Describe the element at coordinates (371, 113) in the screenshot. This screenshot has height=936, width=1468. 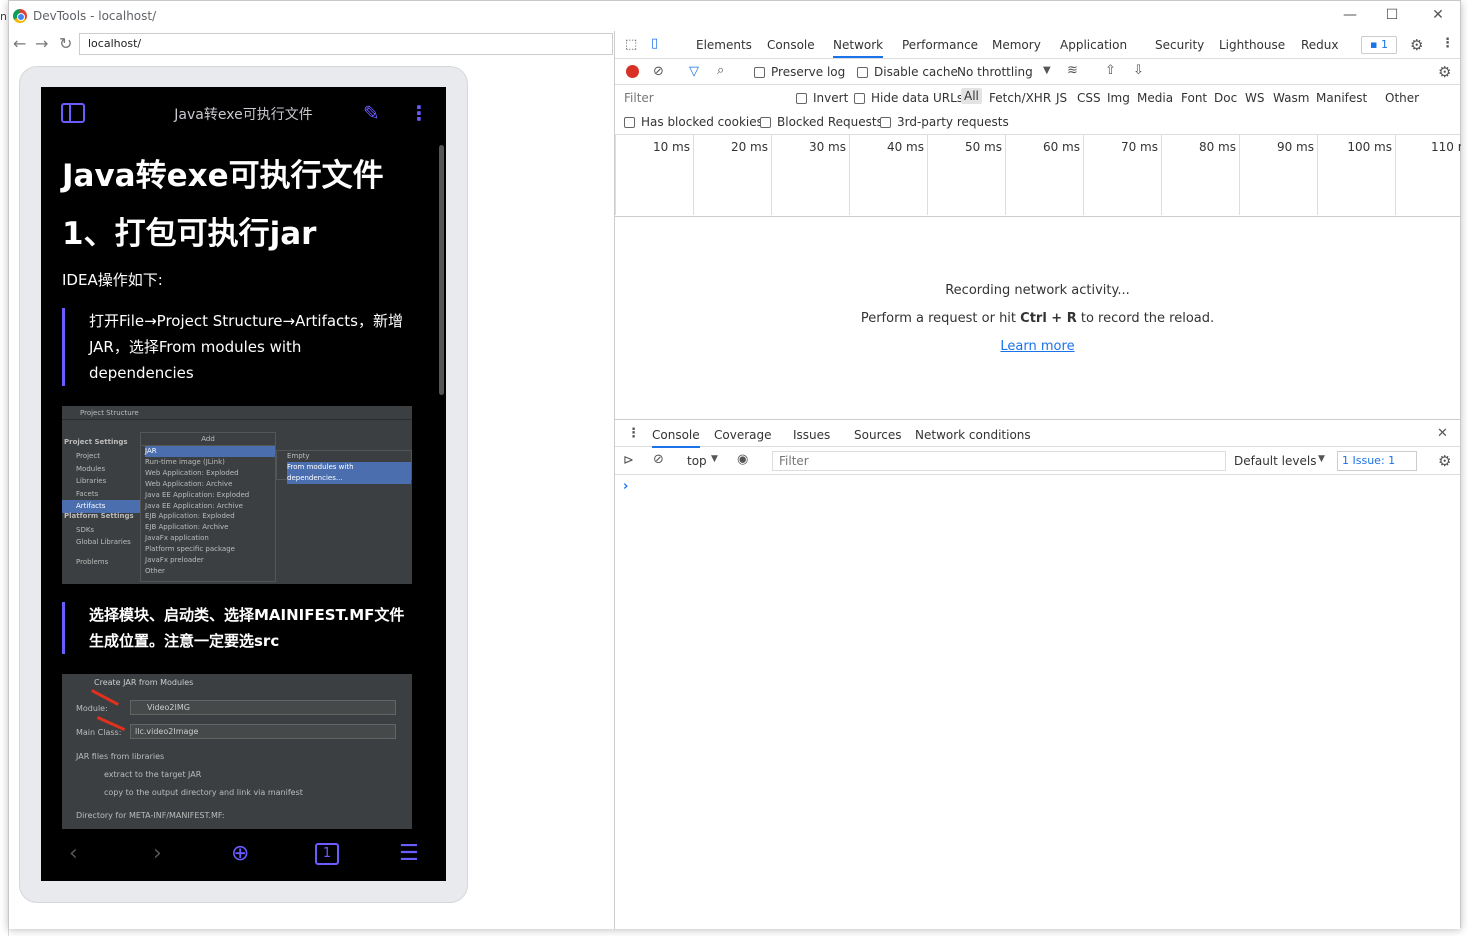
I see `edit-icon: ✎` at that location.